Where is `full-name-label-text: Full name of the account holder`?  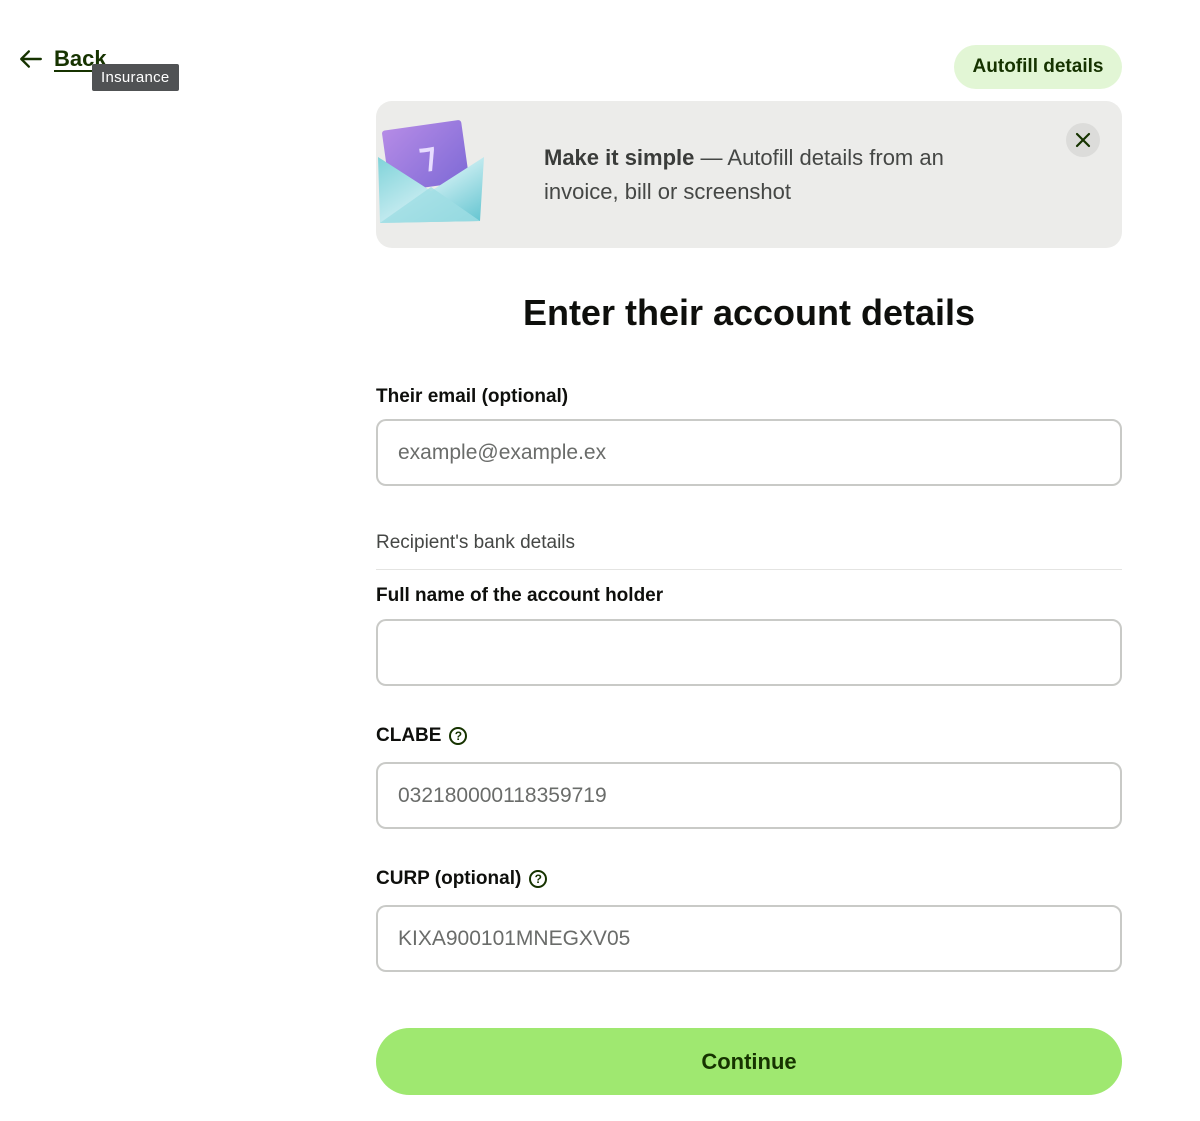
full-name-label-text: Full name of the account holder is located at coordinates (520, 595).